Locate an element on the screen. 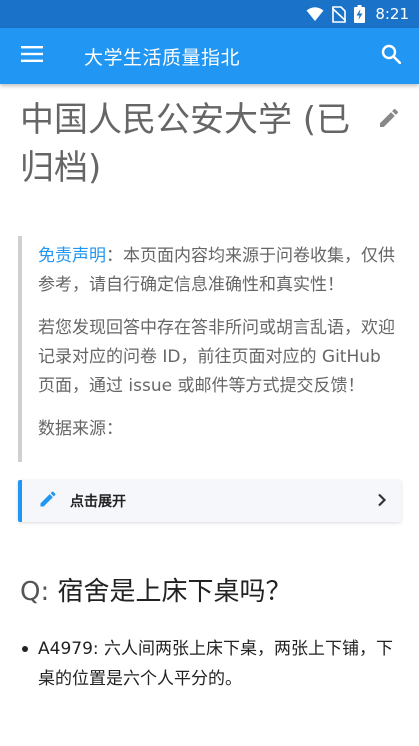 The width and height of the screenshot is (419, 746). answer-list: A4979: 六人间两张上床下桌，两张上下铺，下桌的位置是六个人平分的。 is located at coordinates (210, 664).